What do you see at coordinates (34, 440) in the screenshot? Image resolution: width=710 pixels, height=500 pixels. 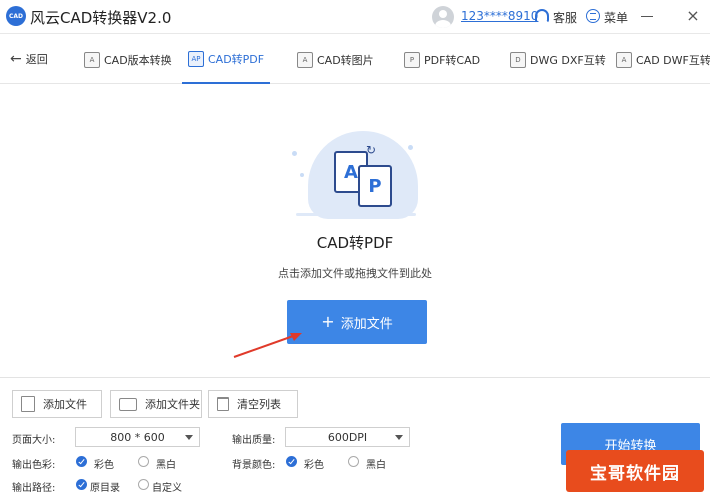 I see `page-size-label: 页面大小:` at bounding box center [34, 440].